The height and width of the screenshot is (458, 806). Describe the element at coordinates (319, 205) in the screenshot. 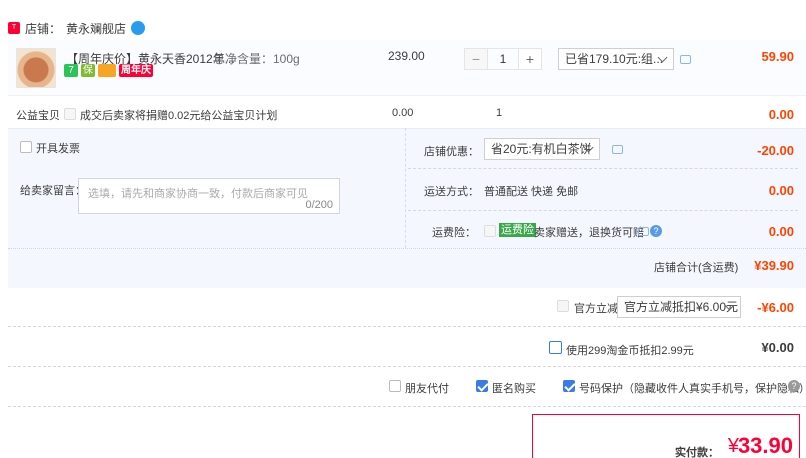

I see `message-counter: 0/200` at that location.